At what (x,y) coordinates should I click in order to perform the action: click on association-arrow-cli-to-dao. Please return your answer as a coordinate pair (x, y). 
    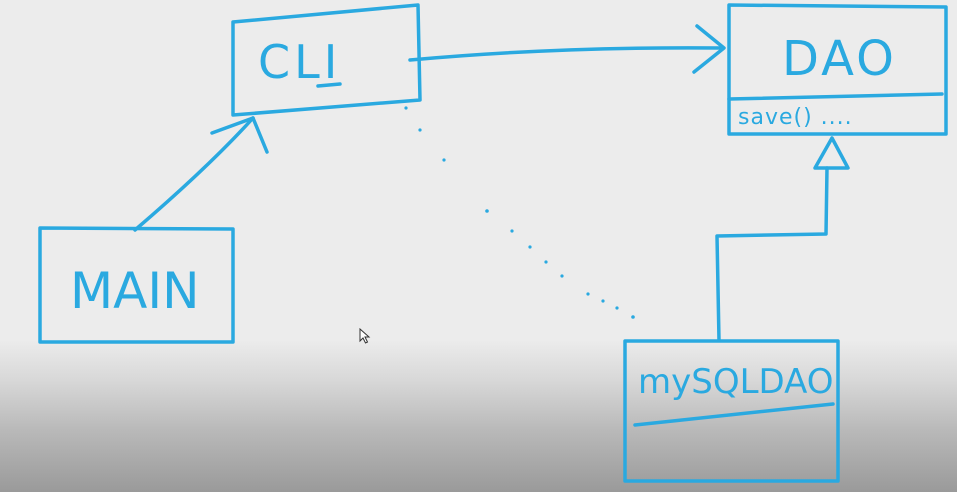
    Looking at the image, I should click on (567, 49).